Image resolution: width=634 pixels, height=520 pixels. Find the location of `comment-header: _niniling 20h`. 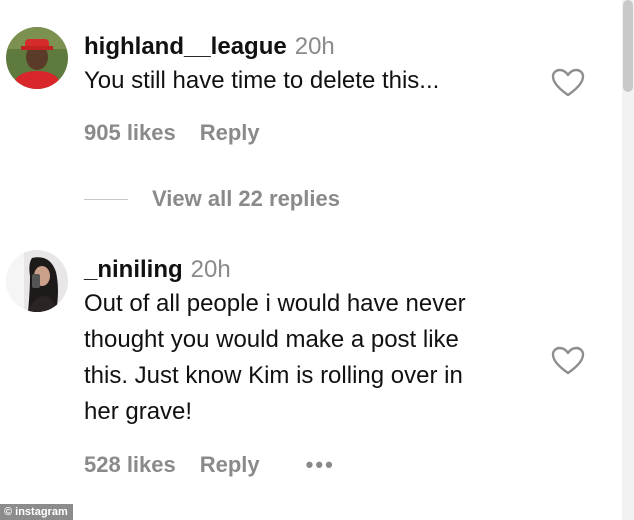

comment-header: _niniling 20h is located at coordinates (157, 270).